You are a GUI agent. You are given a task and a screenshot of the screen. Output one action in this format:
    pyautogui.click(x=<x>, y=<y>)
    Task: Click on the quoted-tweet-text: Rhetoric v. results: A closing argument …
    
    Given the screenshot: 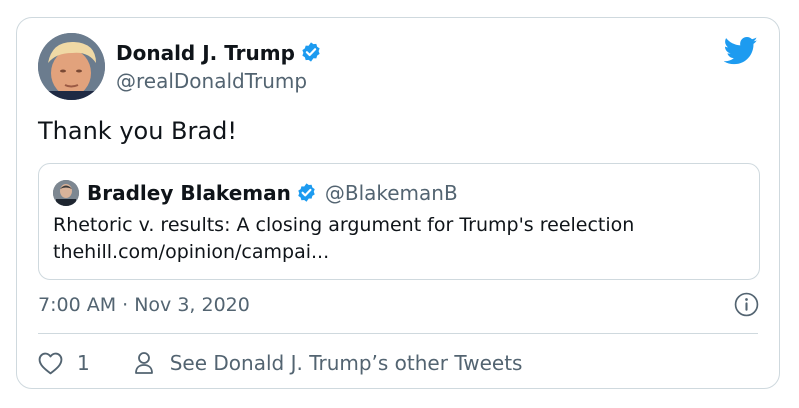 What is the action you would take?
    pyautogui.click(x=343, y=239)
    